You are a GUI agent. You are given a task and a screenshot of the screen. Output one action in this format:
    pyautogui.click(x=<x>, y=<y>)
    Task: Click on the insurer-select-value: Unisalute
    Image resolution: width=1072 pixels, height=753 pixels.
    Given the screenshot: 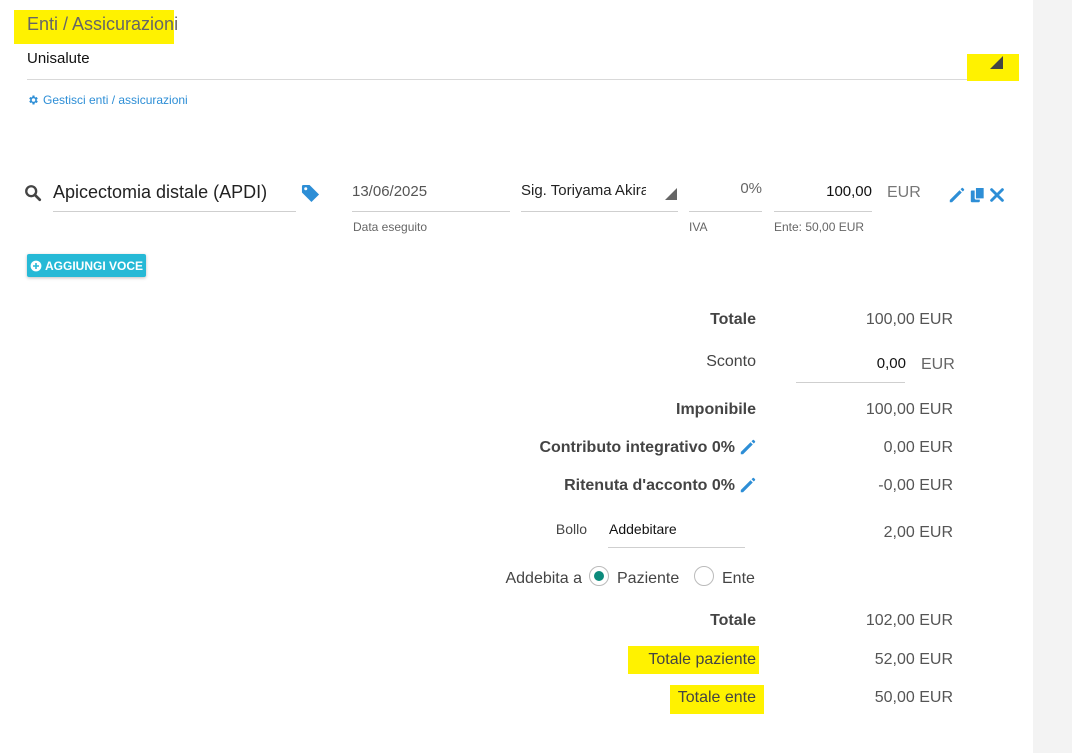 What is the action you would take?
    pyautogui.click(x=58, y=58)
    